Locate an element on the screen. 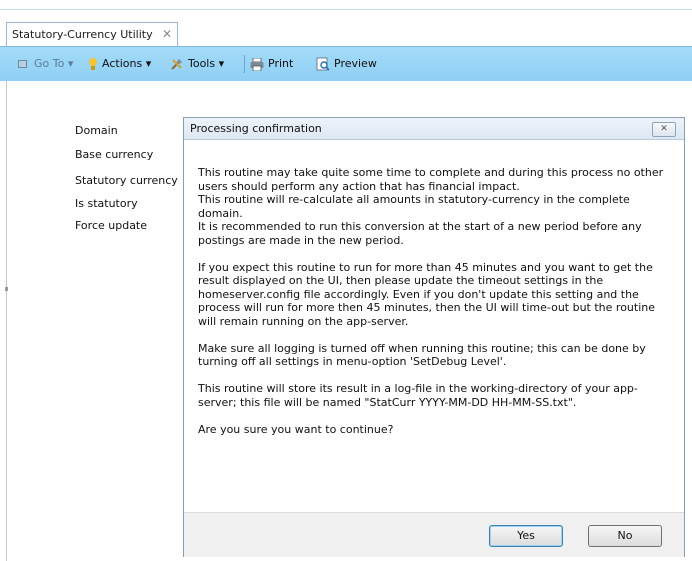 The width and height of the screenshot is (692, 561). print-button: Print is located at coordinates (271, 64).